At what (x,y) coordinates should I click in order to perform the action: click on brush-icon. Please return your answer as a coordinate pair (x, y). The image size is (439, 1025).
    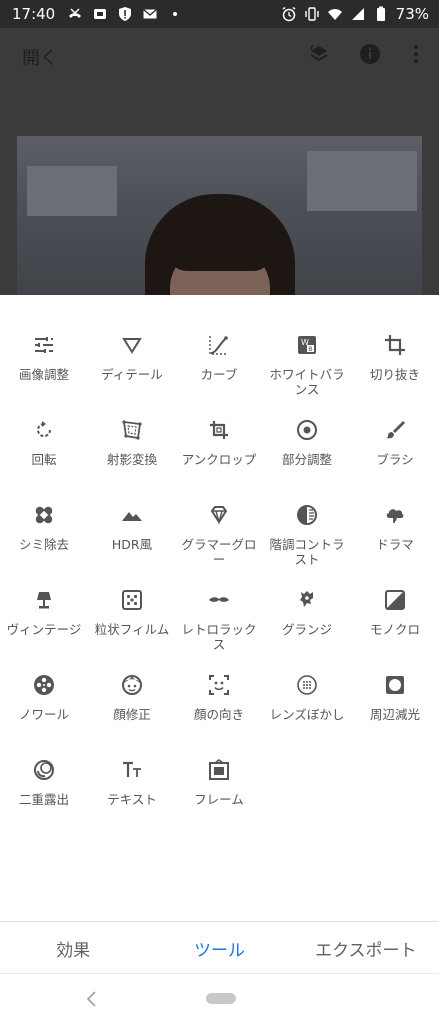
    Looking at the image, I should click on (395, 430).